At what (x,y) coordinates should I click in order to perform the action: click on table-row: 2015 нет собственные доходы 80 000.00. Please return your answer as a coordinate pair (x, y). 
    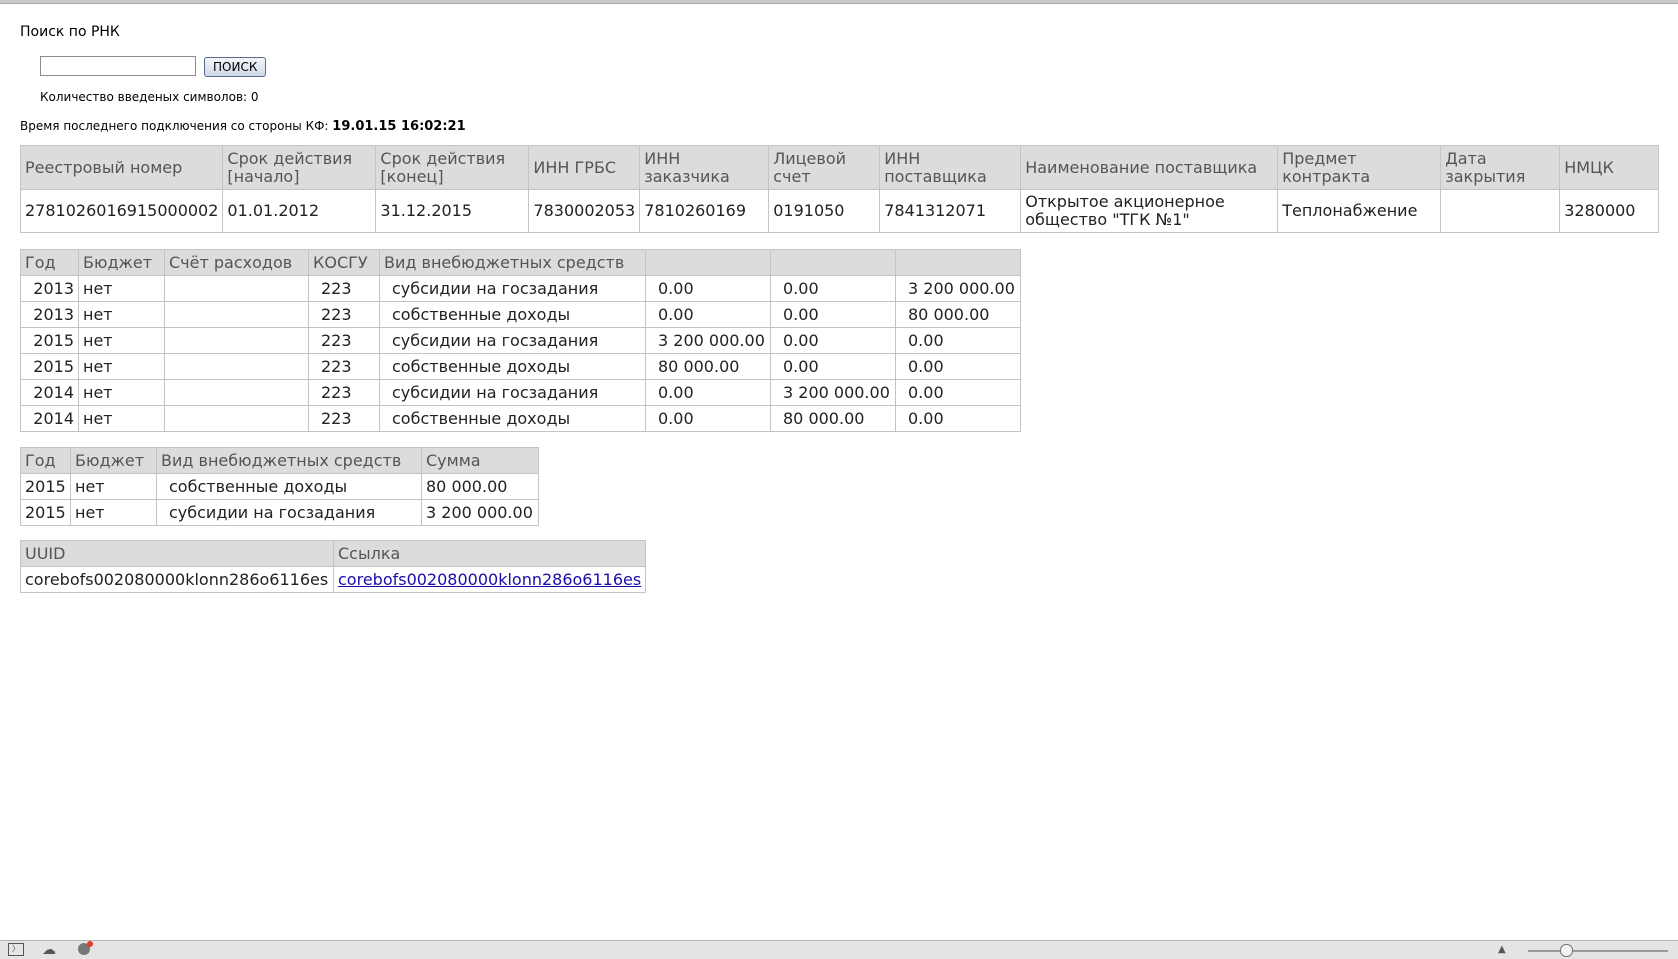
    Looking at the image, I should click on (279, 486).